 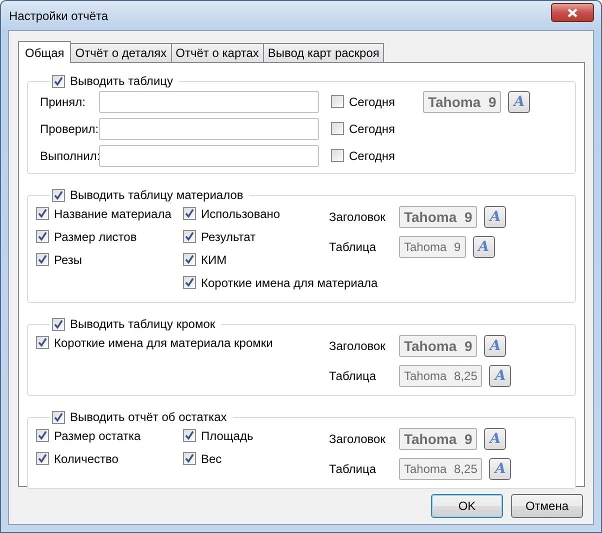 I want to click on checkbox-label: Выводить таблицу, so click(x=122, y=81).